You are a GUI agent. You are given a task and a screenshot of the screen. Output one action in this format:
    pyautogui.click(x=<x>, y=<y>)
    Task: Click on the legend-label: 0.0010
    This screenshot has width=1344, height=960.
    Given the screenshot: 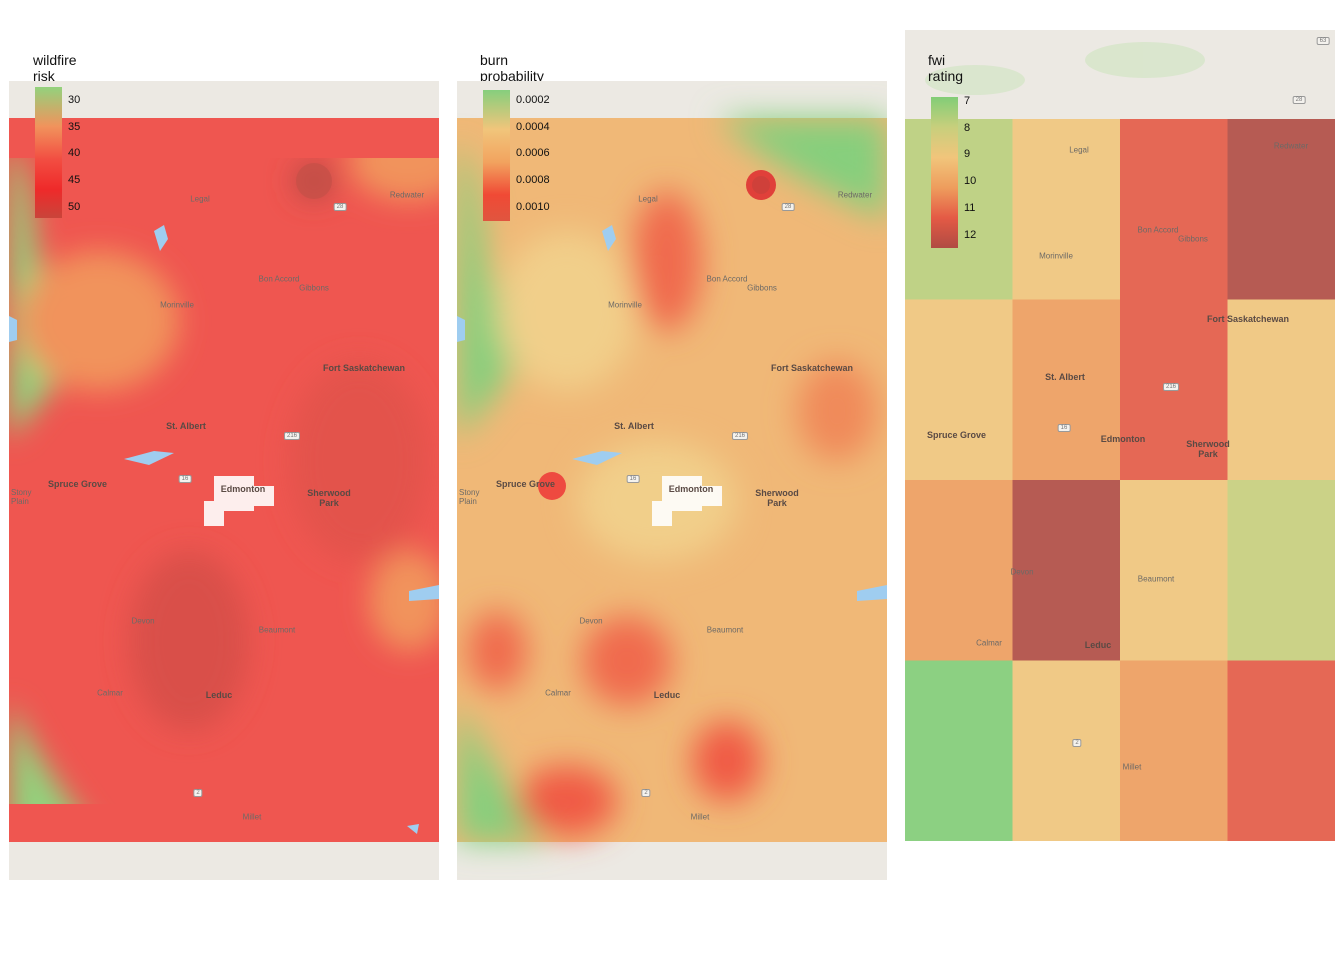 What is the action you would take?
    pyautogui.click(x=533, y=207)
    